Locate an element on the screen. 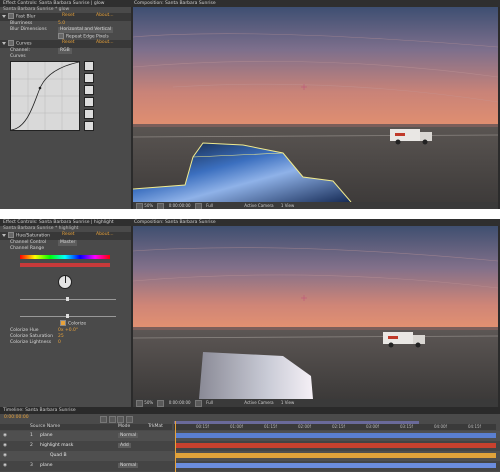 The image size is (500, 472). colorize-saturation-value: 25 is located at coordinates (61, 336).